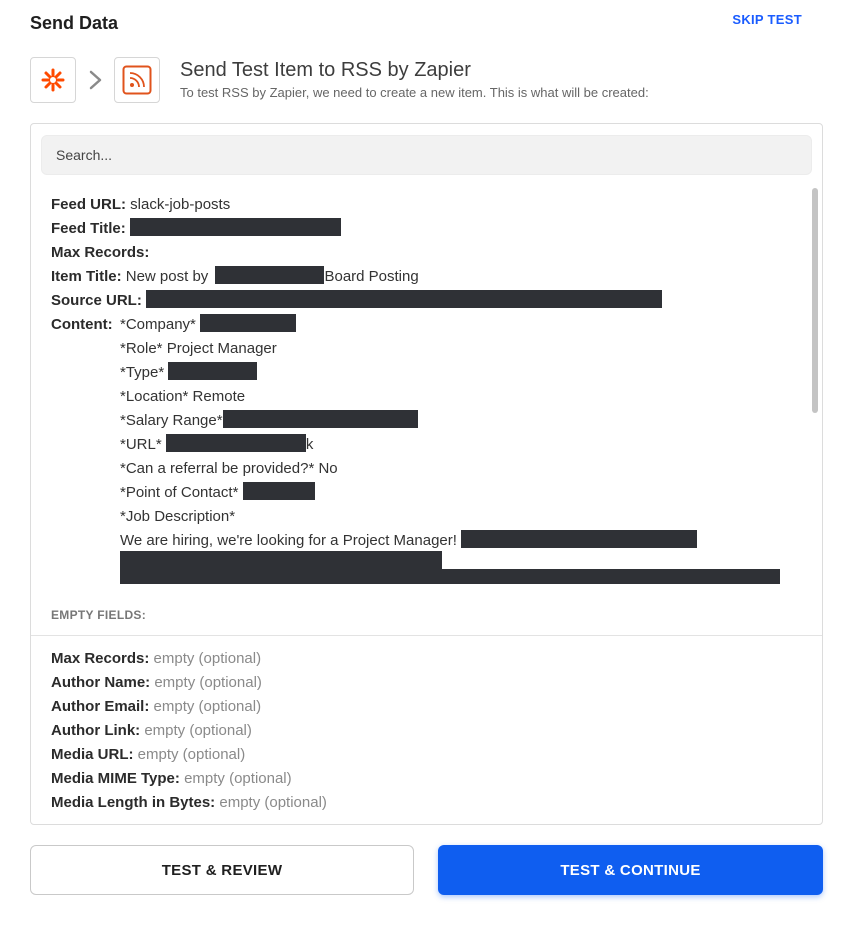  Describe the element at coordinates (92, 754) in the screenshot. I see `empty-field-label: Media URL:` at that location.